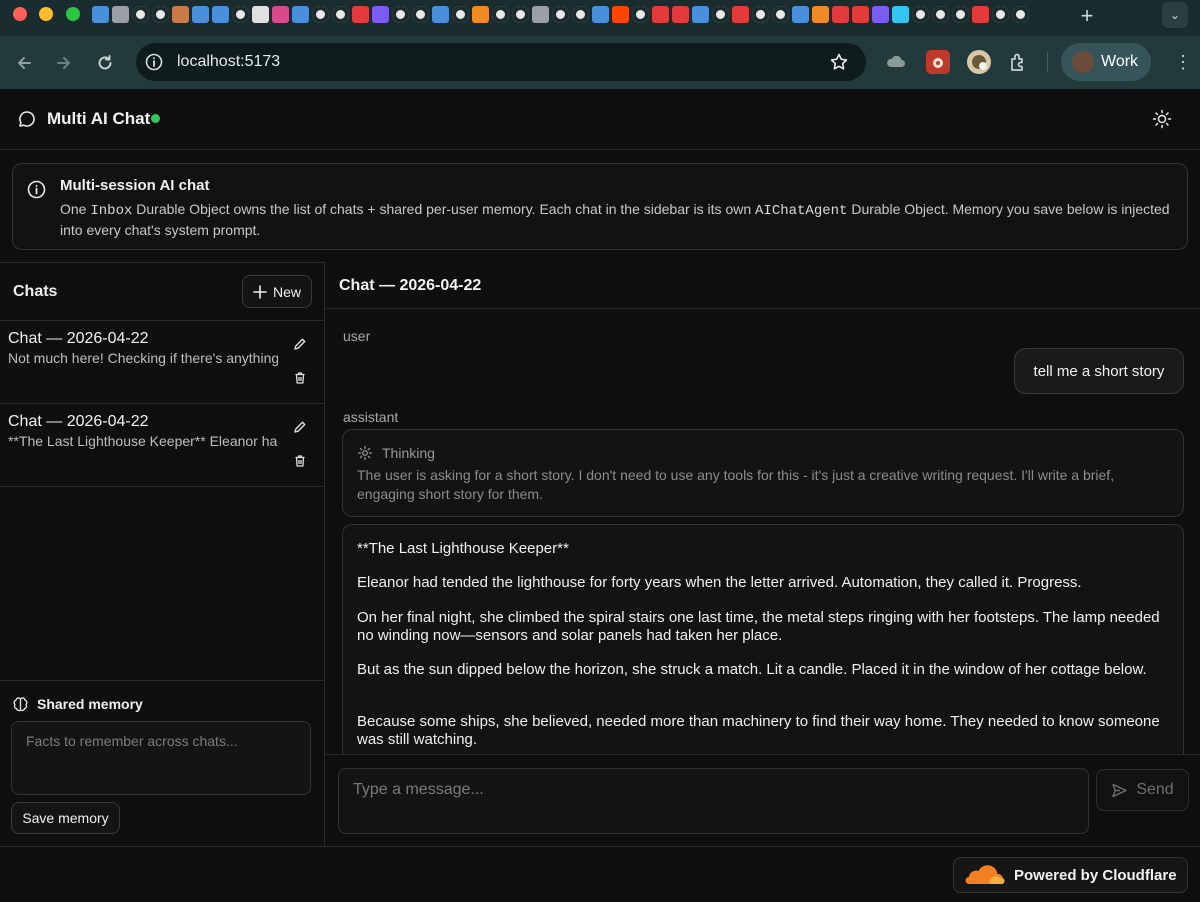 The image size is (1200, 902). Describe the element at coordinates (64, 63) in the screenshot. I see `forward-icon` at that location.